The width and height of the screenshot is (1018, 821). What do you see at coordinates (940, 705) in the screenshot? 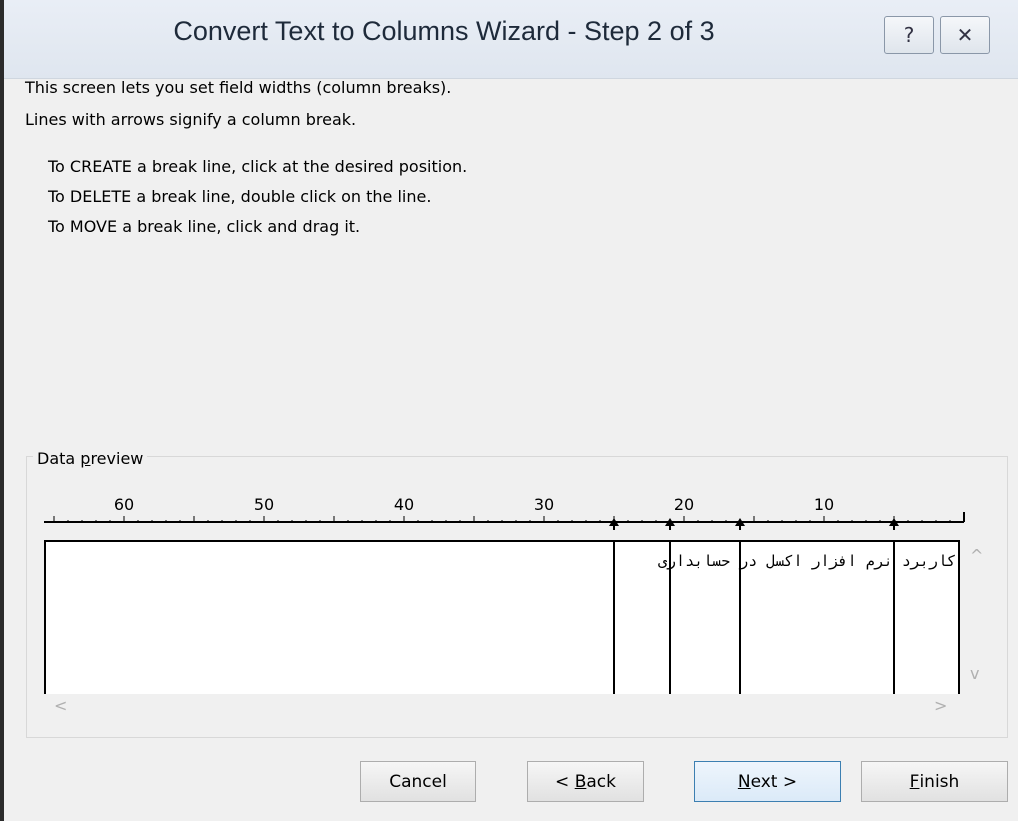
I see `scroll-right-icon: >` at bounding box center [940, 705].